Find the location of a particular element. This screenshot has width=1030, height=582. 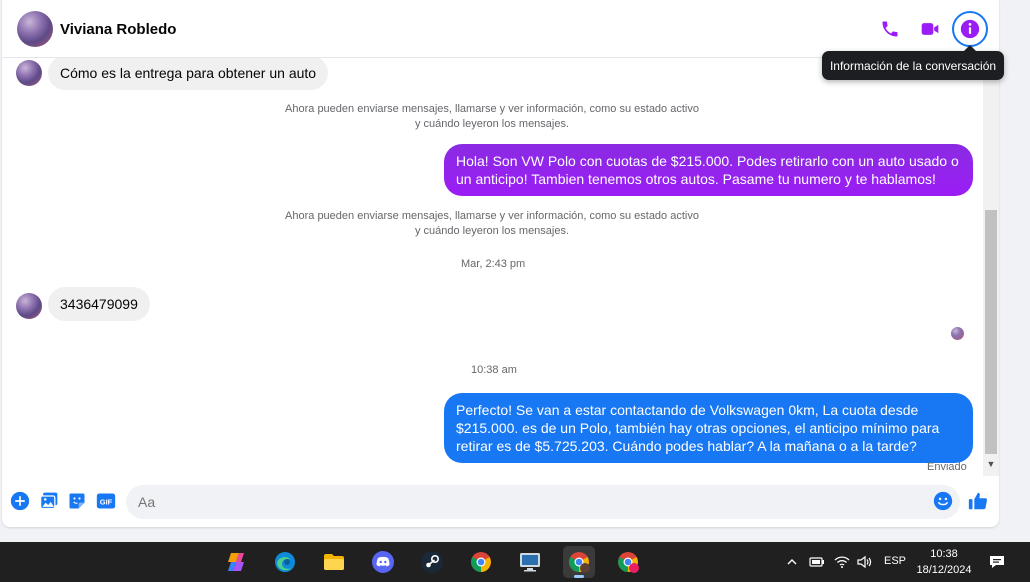

thumbs-up-icon is located at coordinates (978, 501).